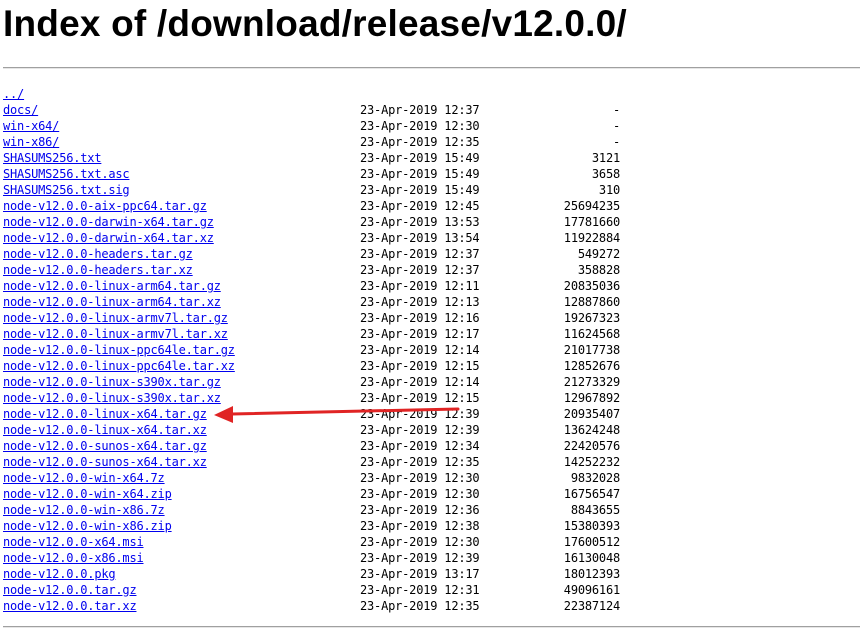  What do you see at coordinates (66, 190) in the screenshot?
I see `file-link: SHASUMS256.txt.sig` at bounding box center [66, 190].